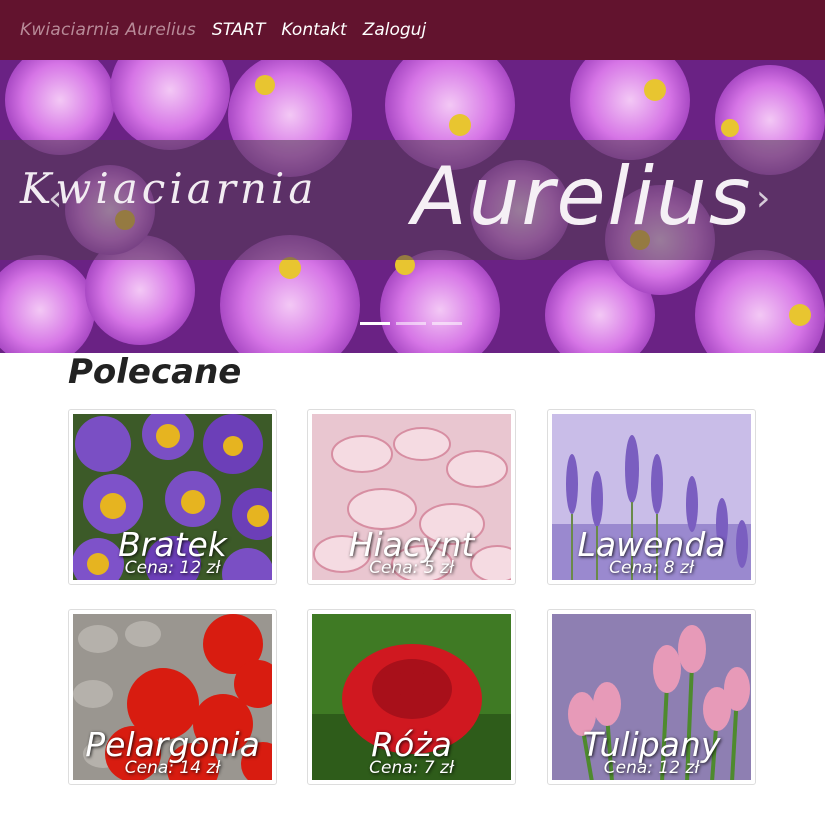 Image resolution: width=825 pixels, height=834 pixels. I want to click on product-card-lawenda: Lawenda Cena: 8 zł, so click(651, 497).